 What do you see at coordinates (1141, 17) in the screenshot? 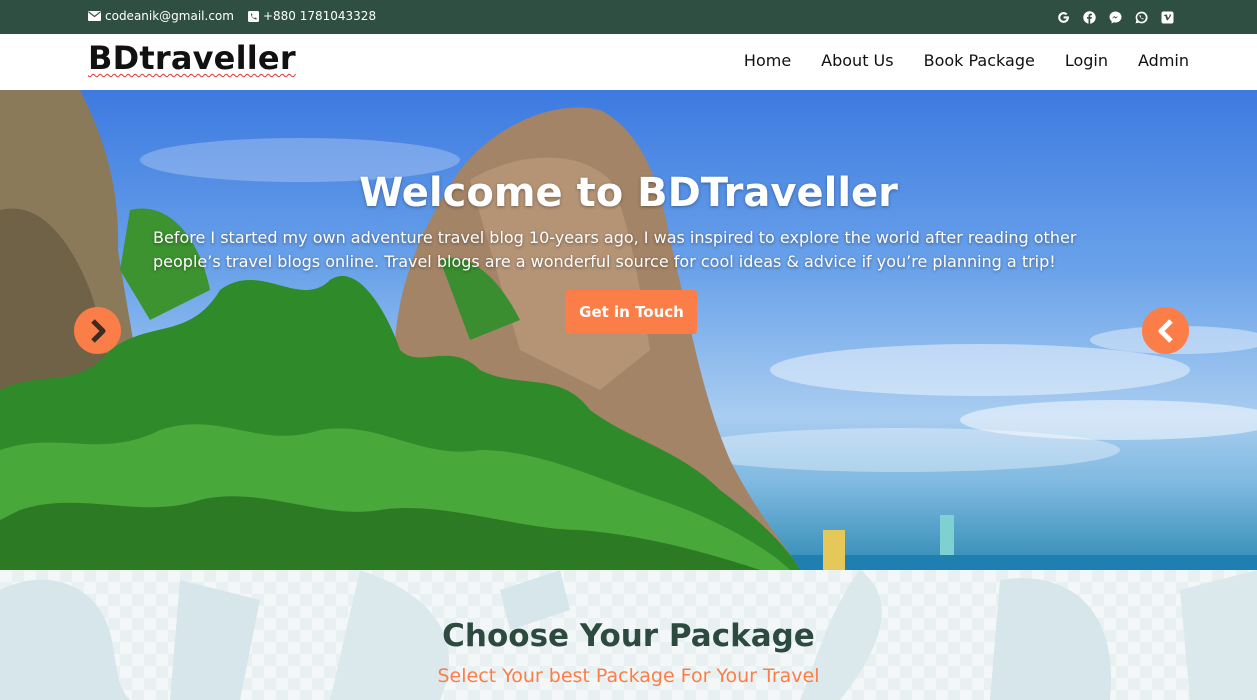
I see `whatsapp-icon` at bounding box center [1141, 17].